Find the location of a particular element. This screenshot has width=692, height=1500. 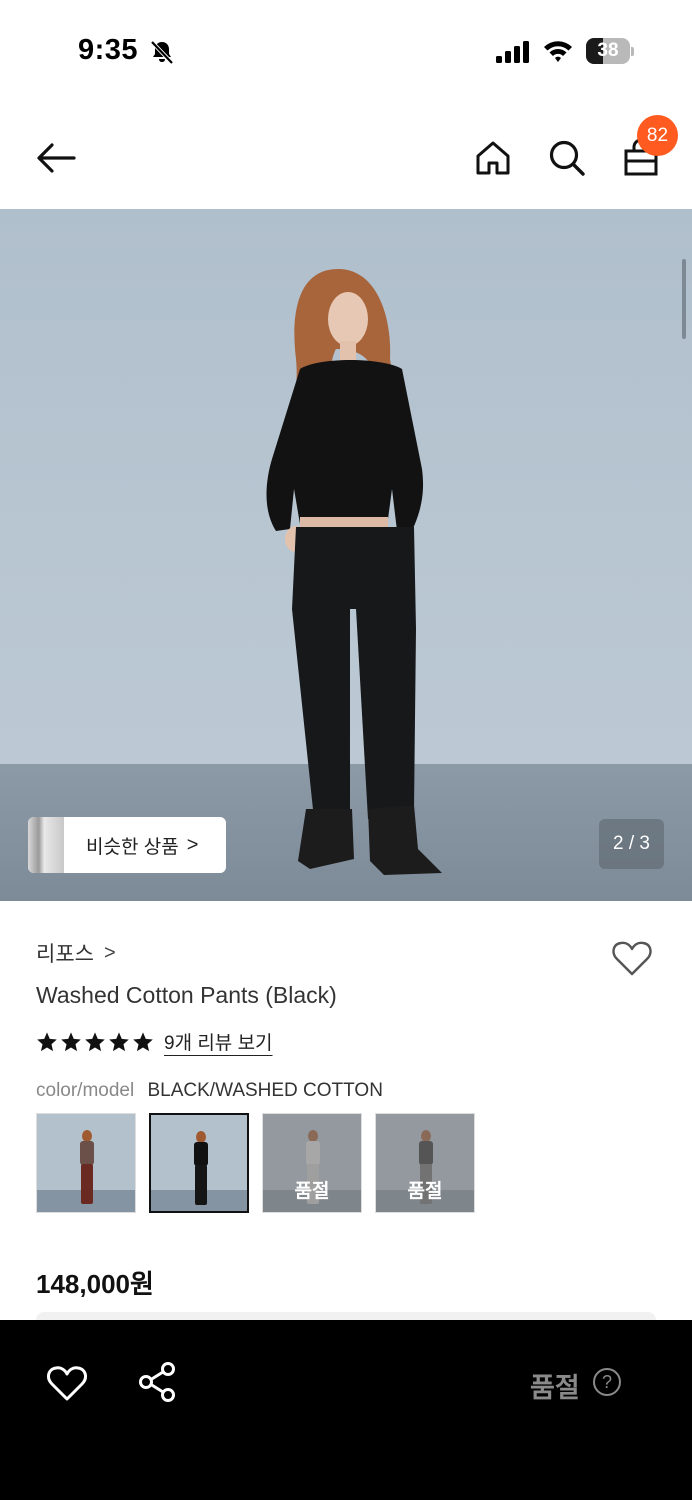

battery-percent: 38 is located at coordinates (608, 50).